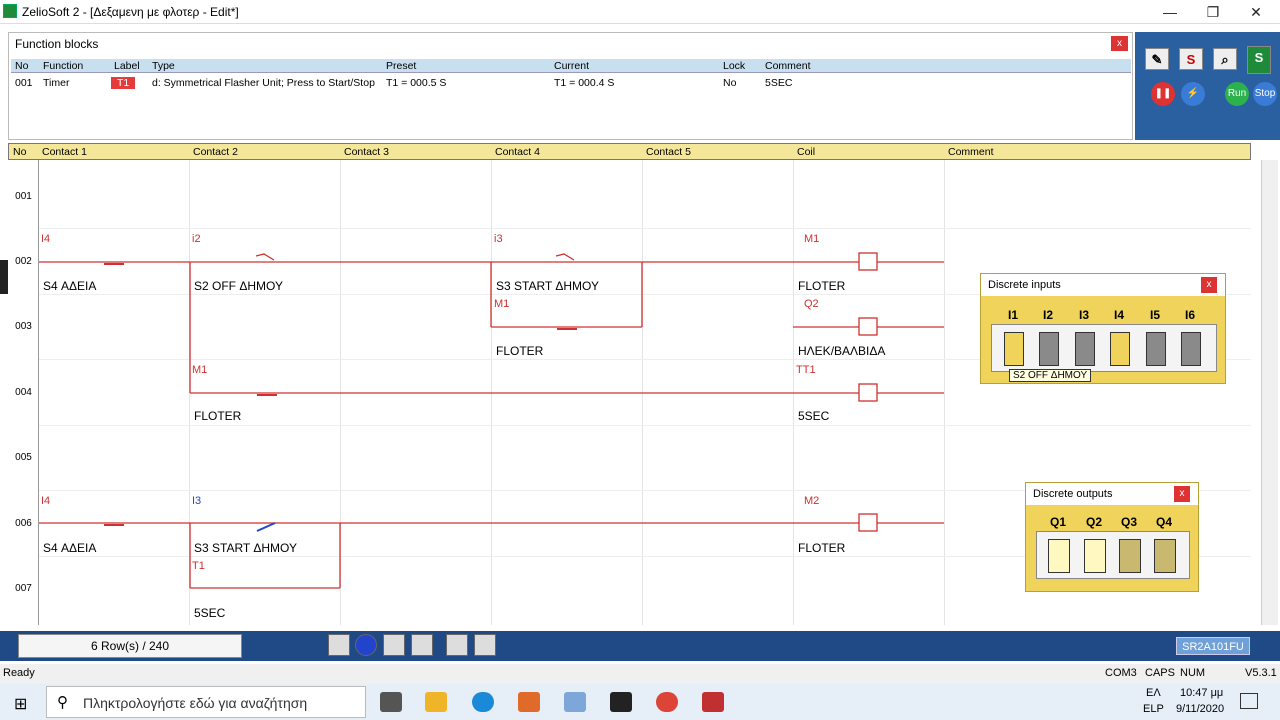  What do you see at coordinates (1237, 94) in the screenshot?
I see `run-button: Run` at bounding box center [1237, 94].